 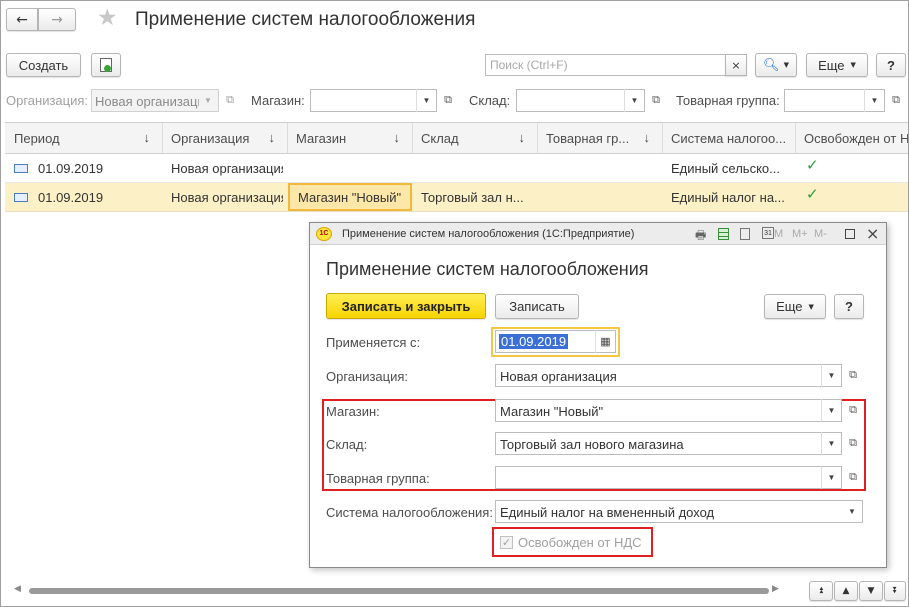 What do you see at coordinates (43, 65) in the screenshot?
I see `create-button: Создать` at bounding box center [43, 65].